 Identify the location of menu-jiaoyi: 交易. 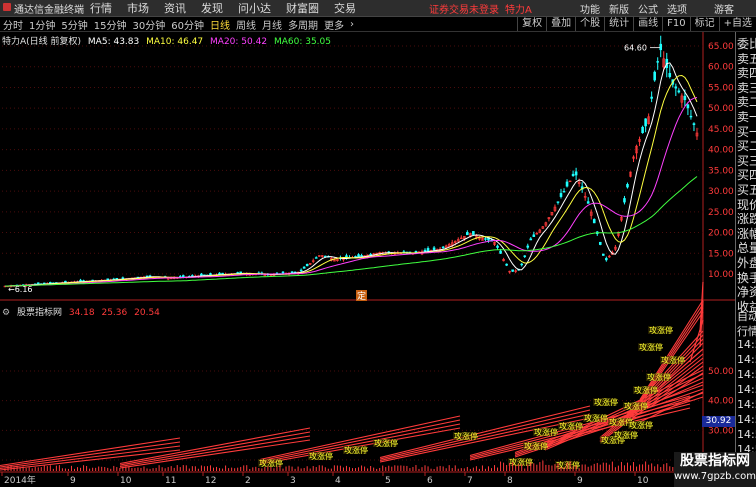
(345, 8).